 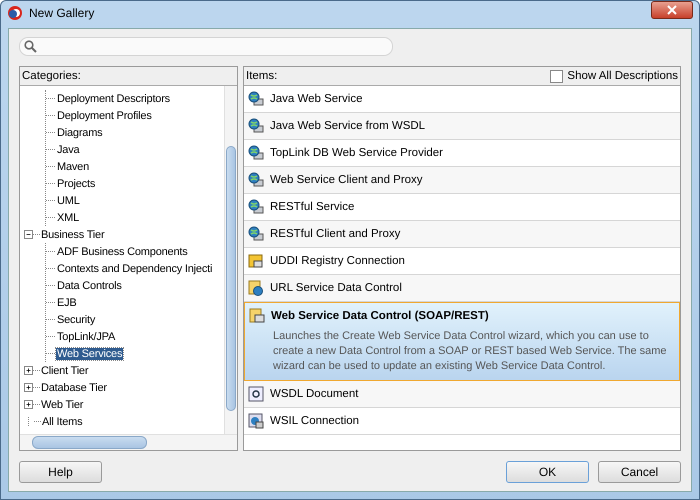 I want to click on tree-item: All Items, so click(x=62, y=422).